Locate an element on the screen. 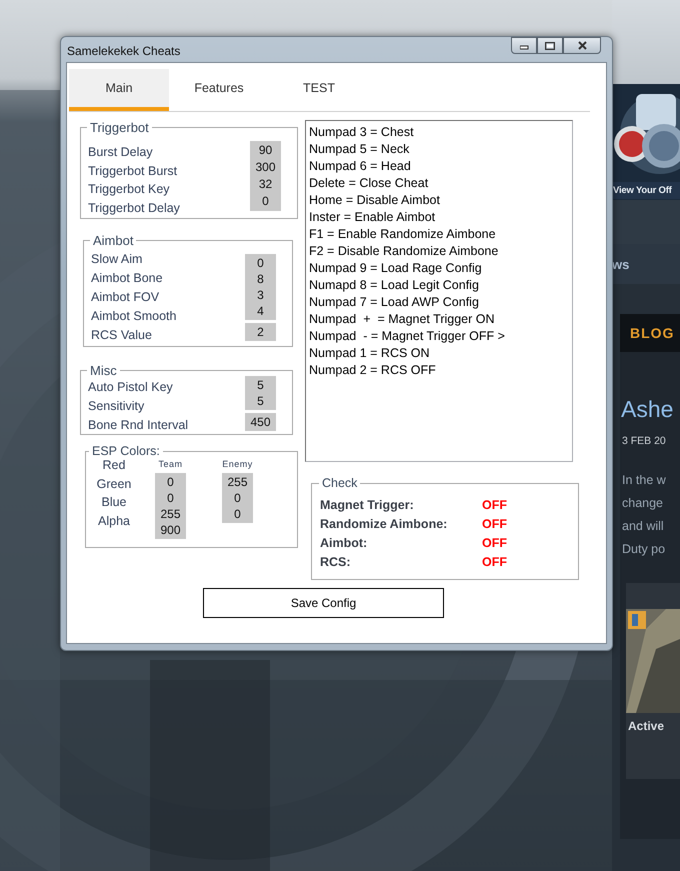 The height and width of the screenshot is (871, 680). card-title: Active is located at coordinates (654, 726).